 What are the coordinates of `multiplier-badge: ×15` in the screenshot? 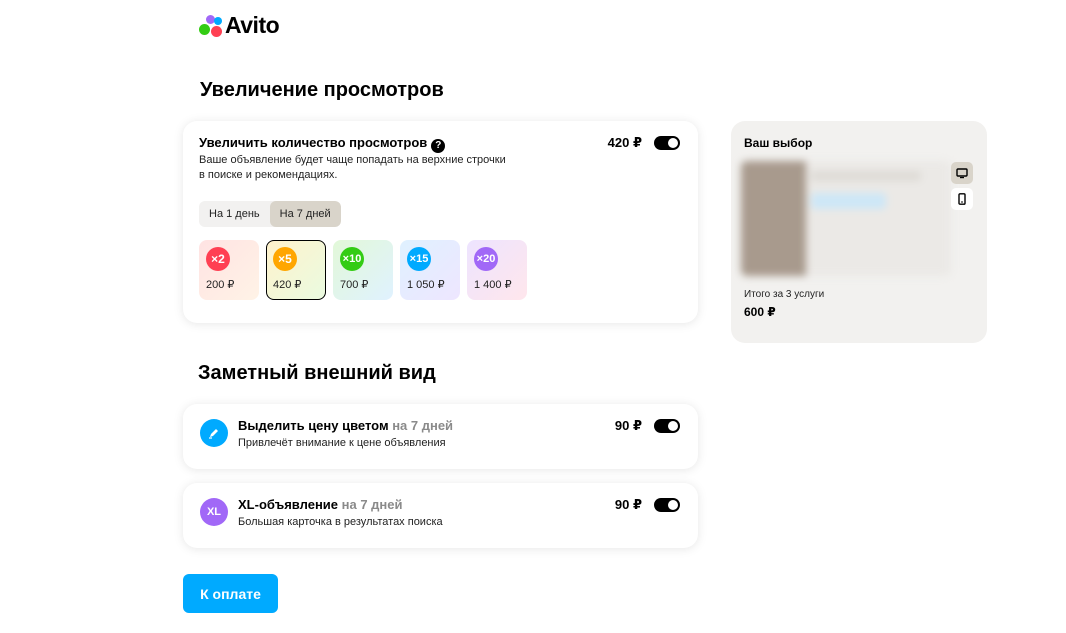 It's located at (419, 259).